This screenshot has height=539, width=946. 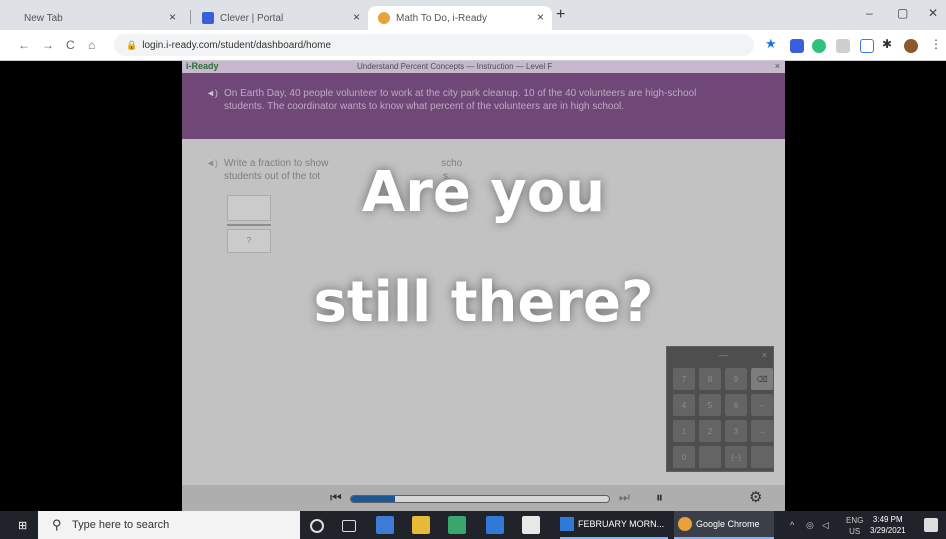 I want to click on lesson-progress-fill, so click(x=373, y=499).